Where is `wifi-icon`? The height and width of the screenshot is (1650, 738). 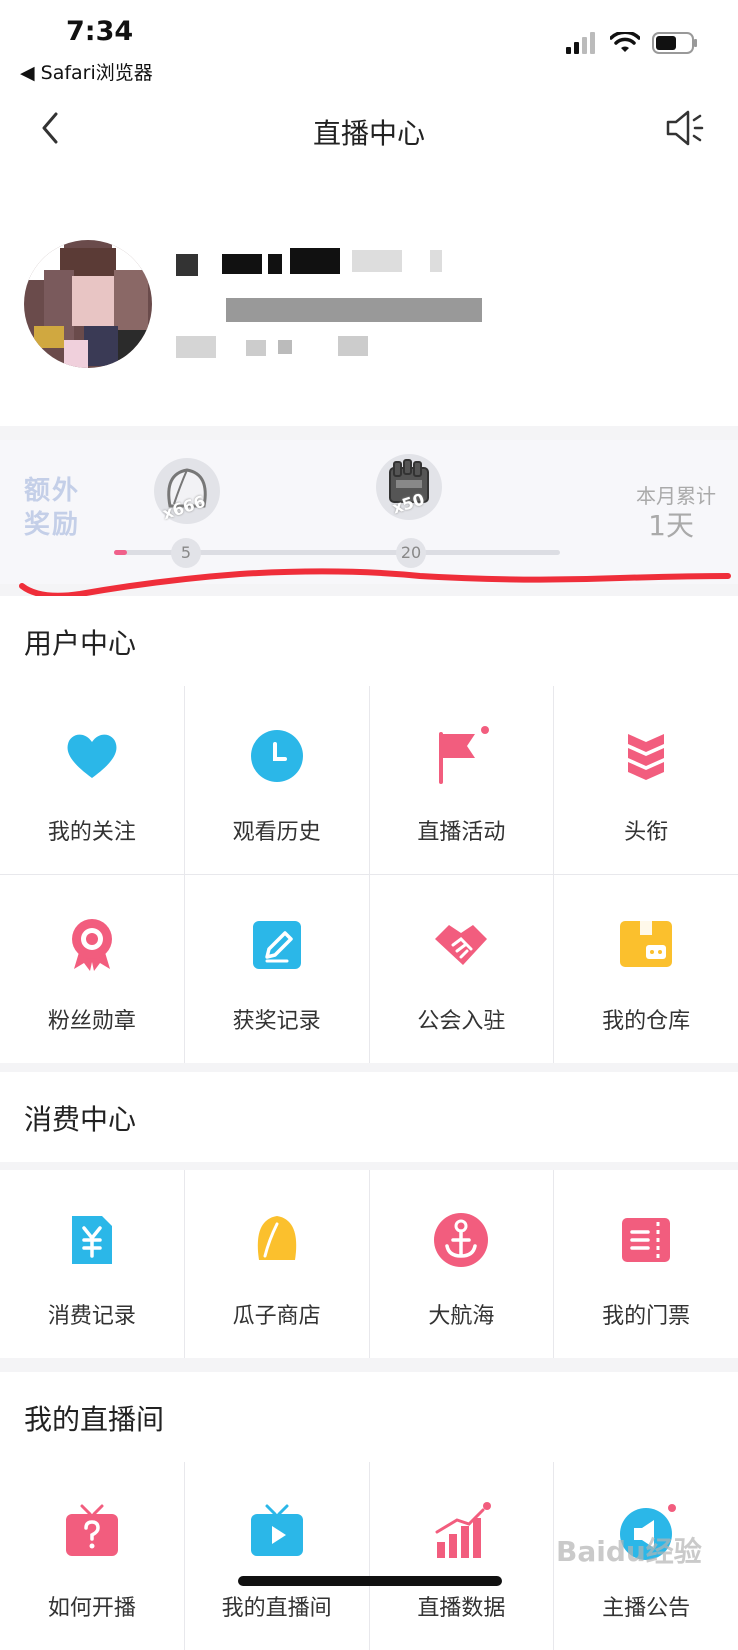
wifi-icon is located at coordinates (625, 42).